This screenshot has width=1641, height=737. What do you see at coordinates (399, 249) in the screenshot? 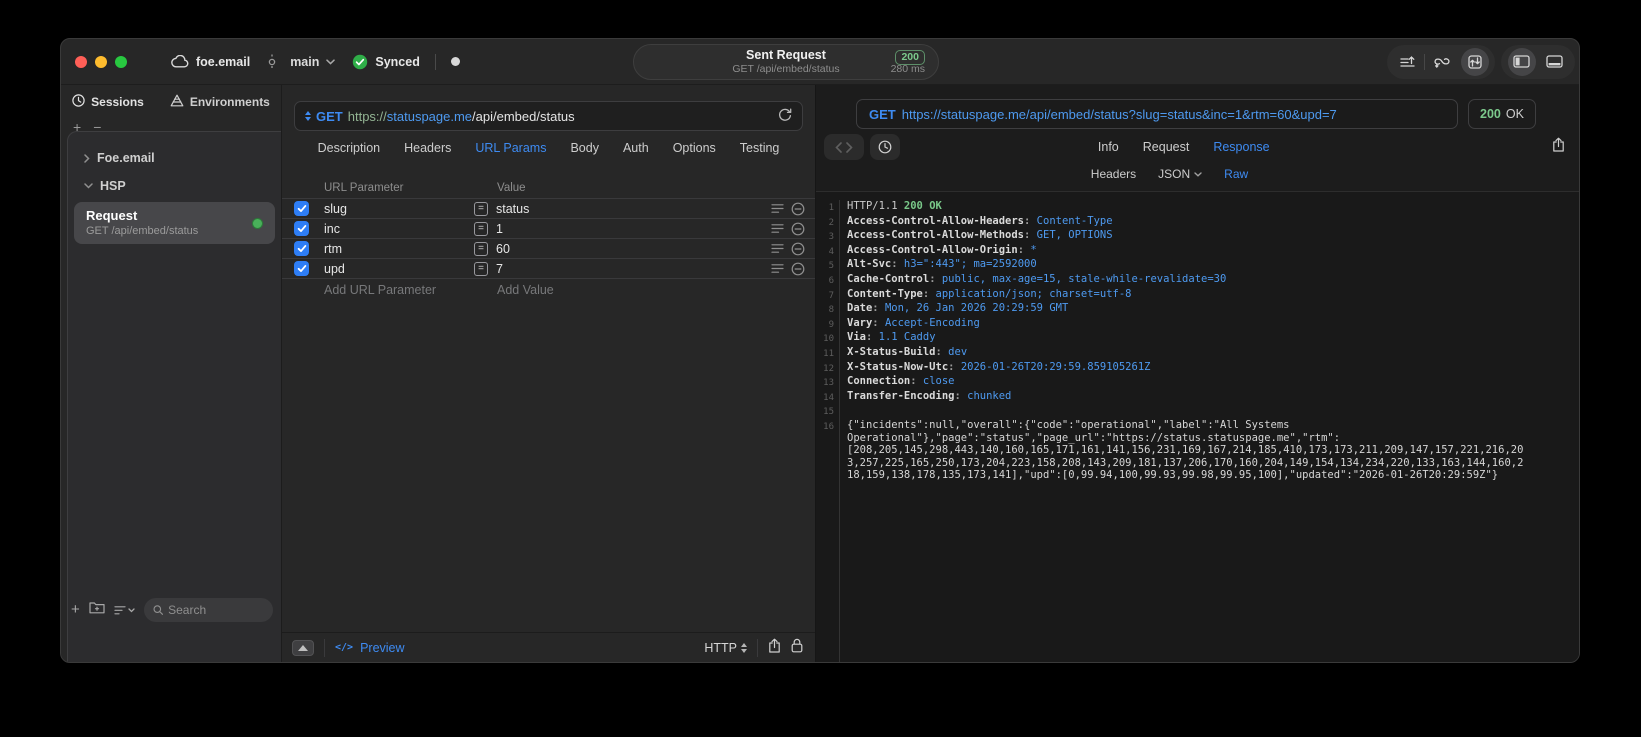
I see `param-name: rtm` at bounding box center [399, 249].